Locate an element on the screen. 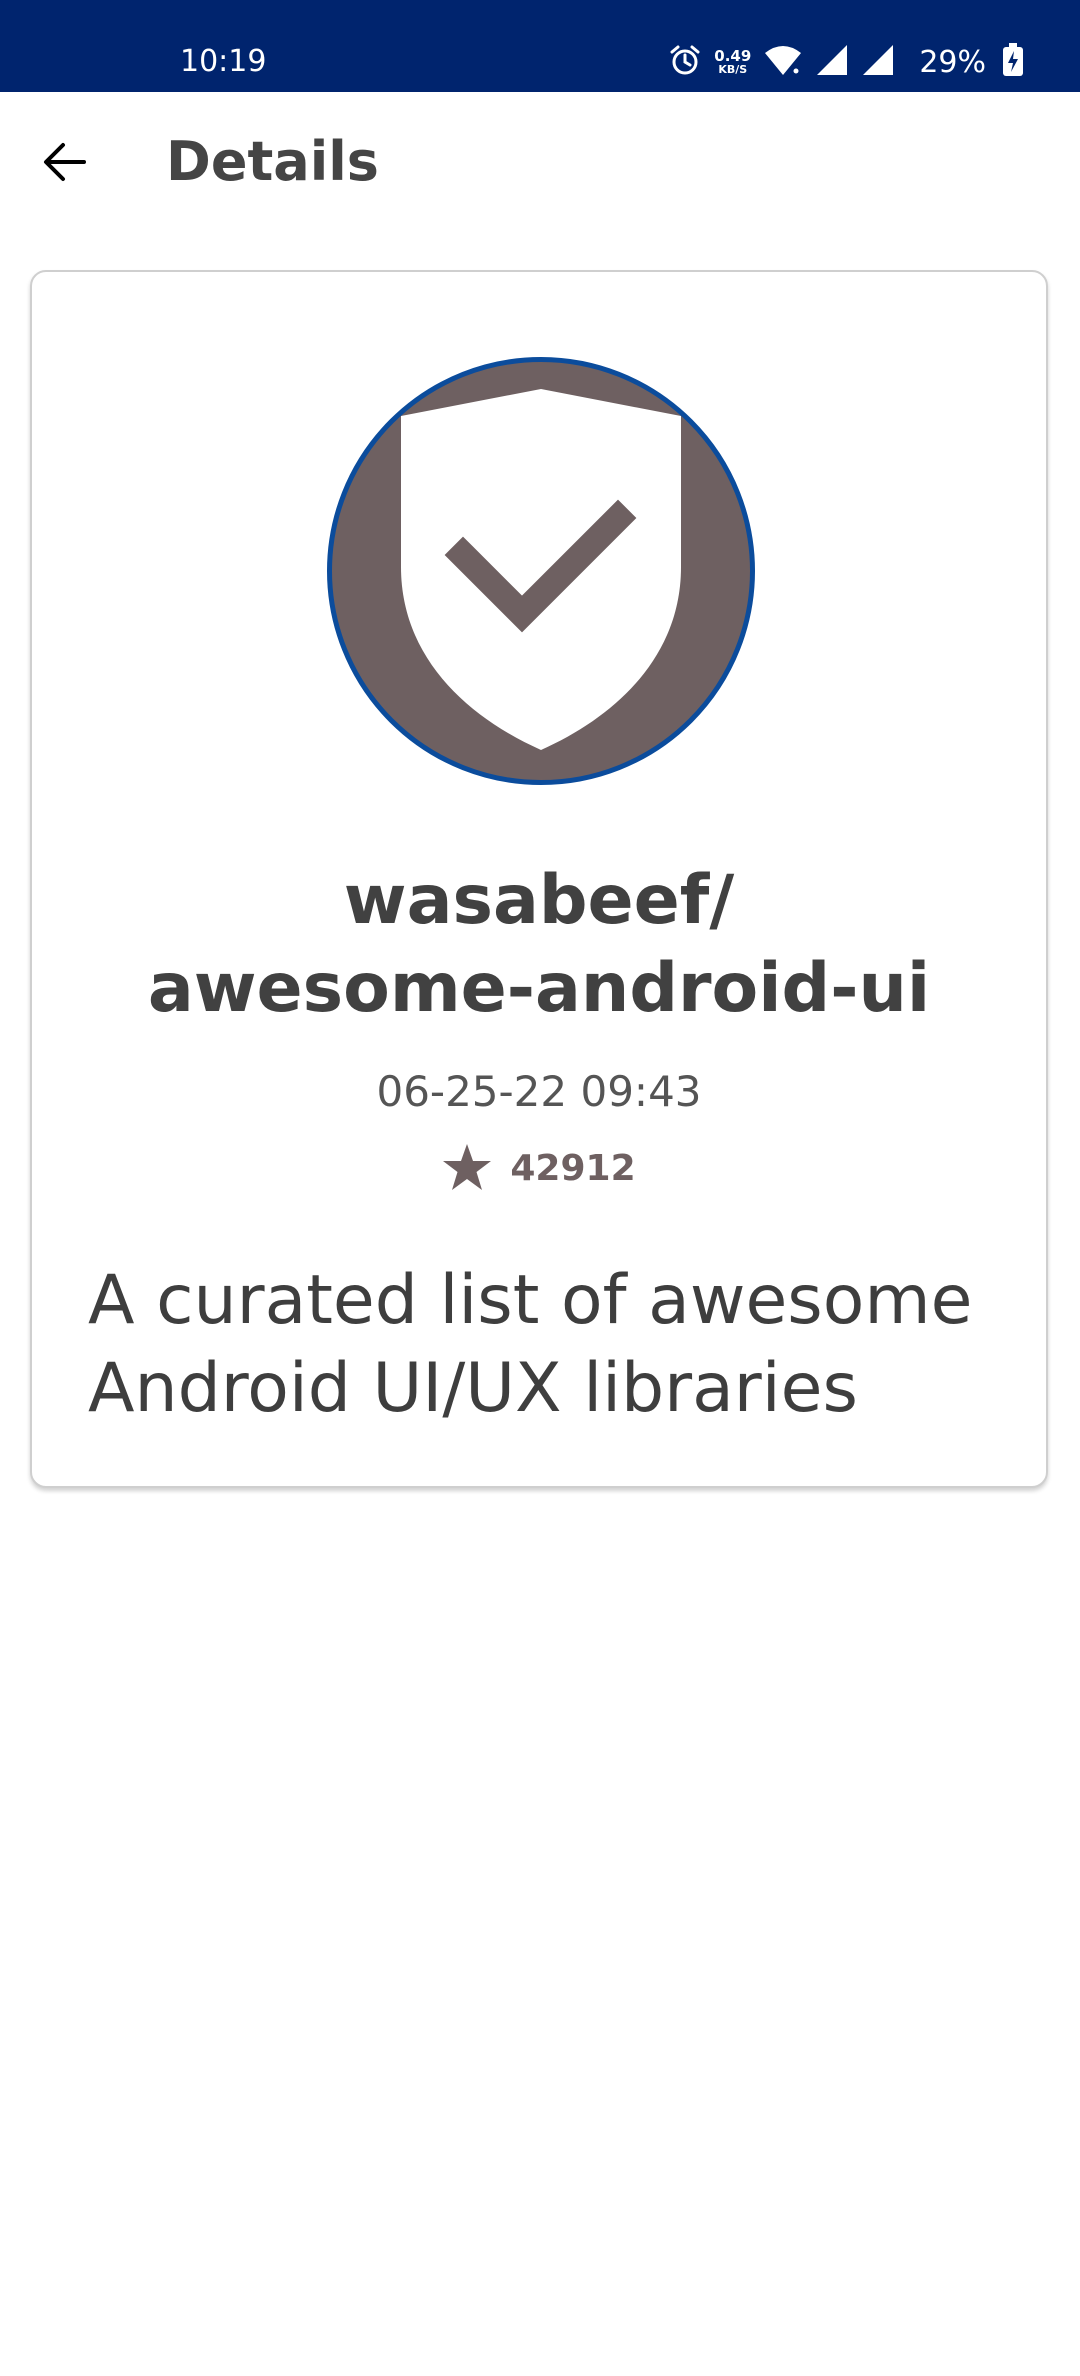  back-button is located at coordinates (64, 164).